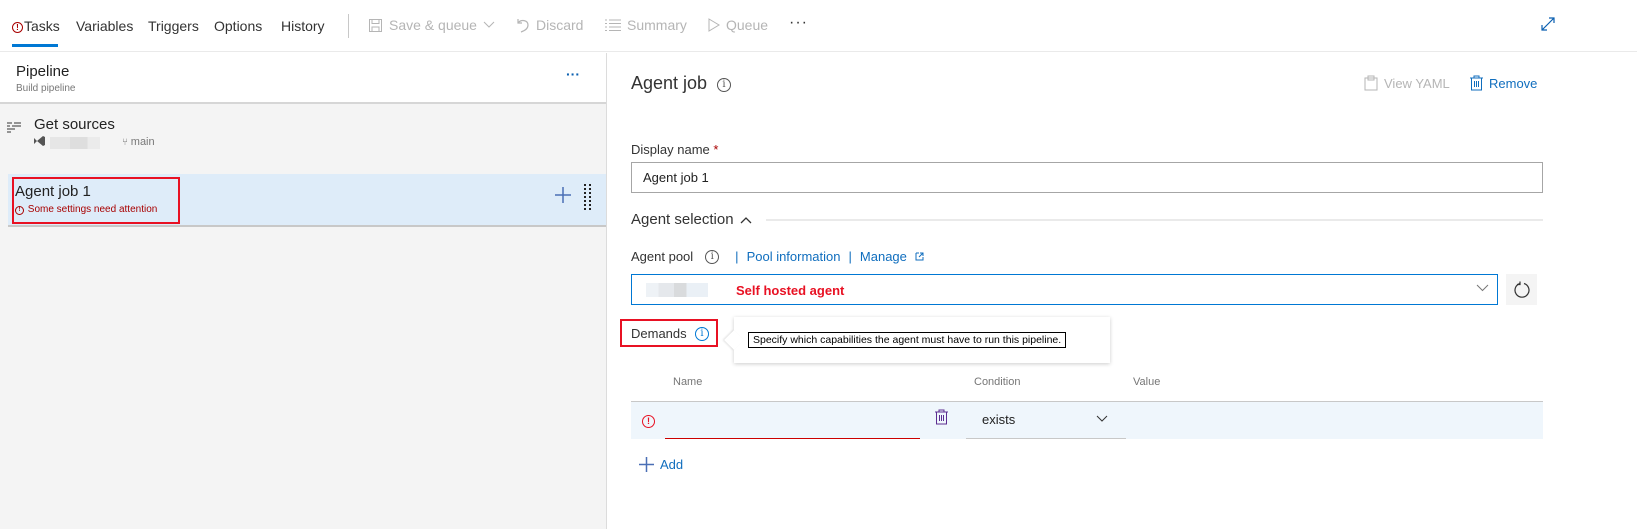 The image size is (1637, 529). Describe the element at coordinates (646, 464) in the screenshot. I see `plus-icon` at that location.